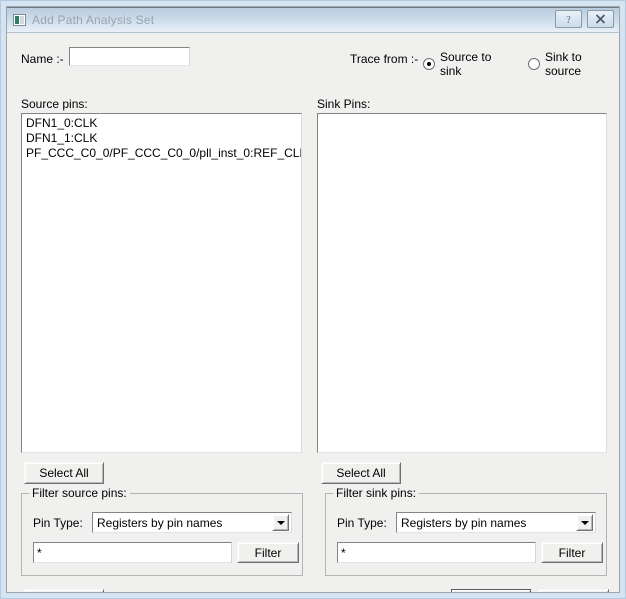 The height and width of the screenshot is (599, 626). I want to click on sink-pins-label: Sink Pins:, so click(344, 104).